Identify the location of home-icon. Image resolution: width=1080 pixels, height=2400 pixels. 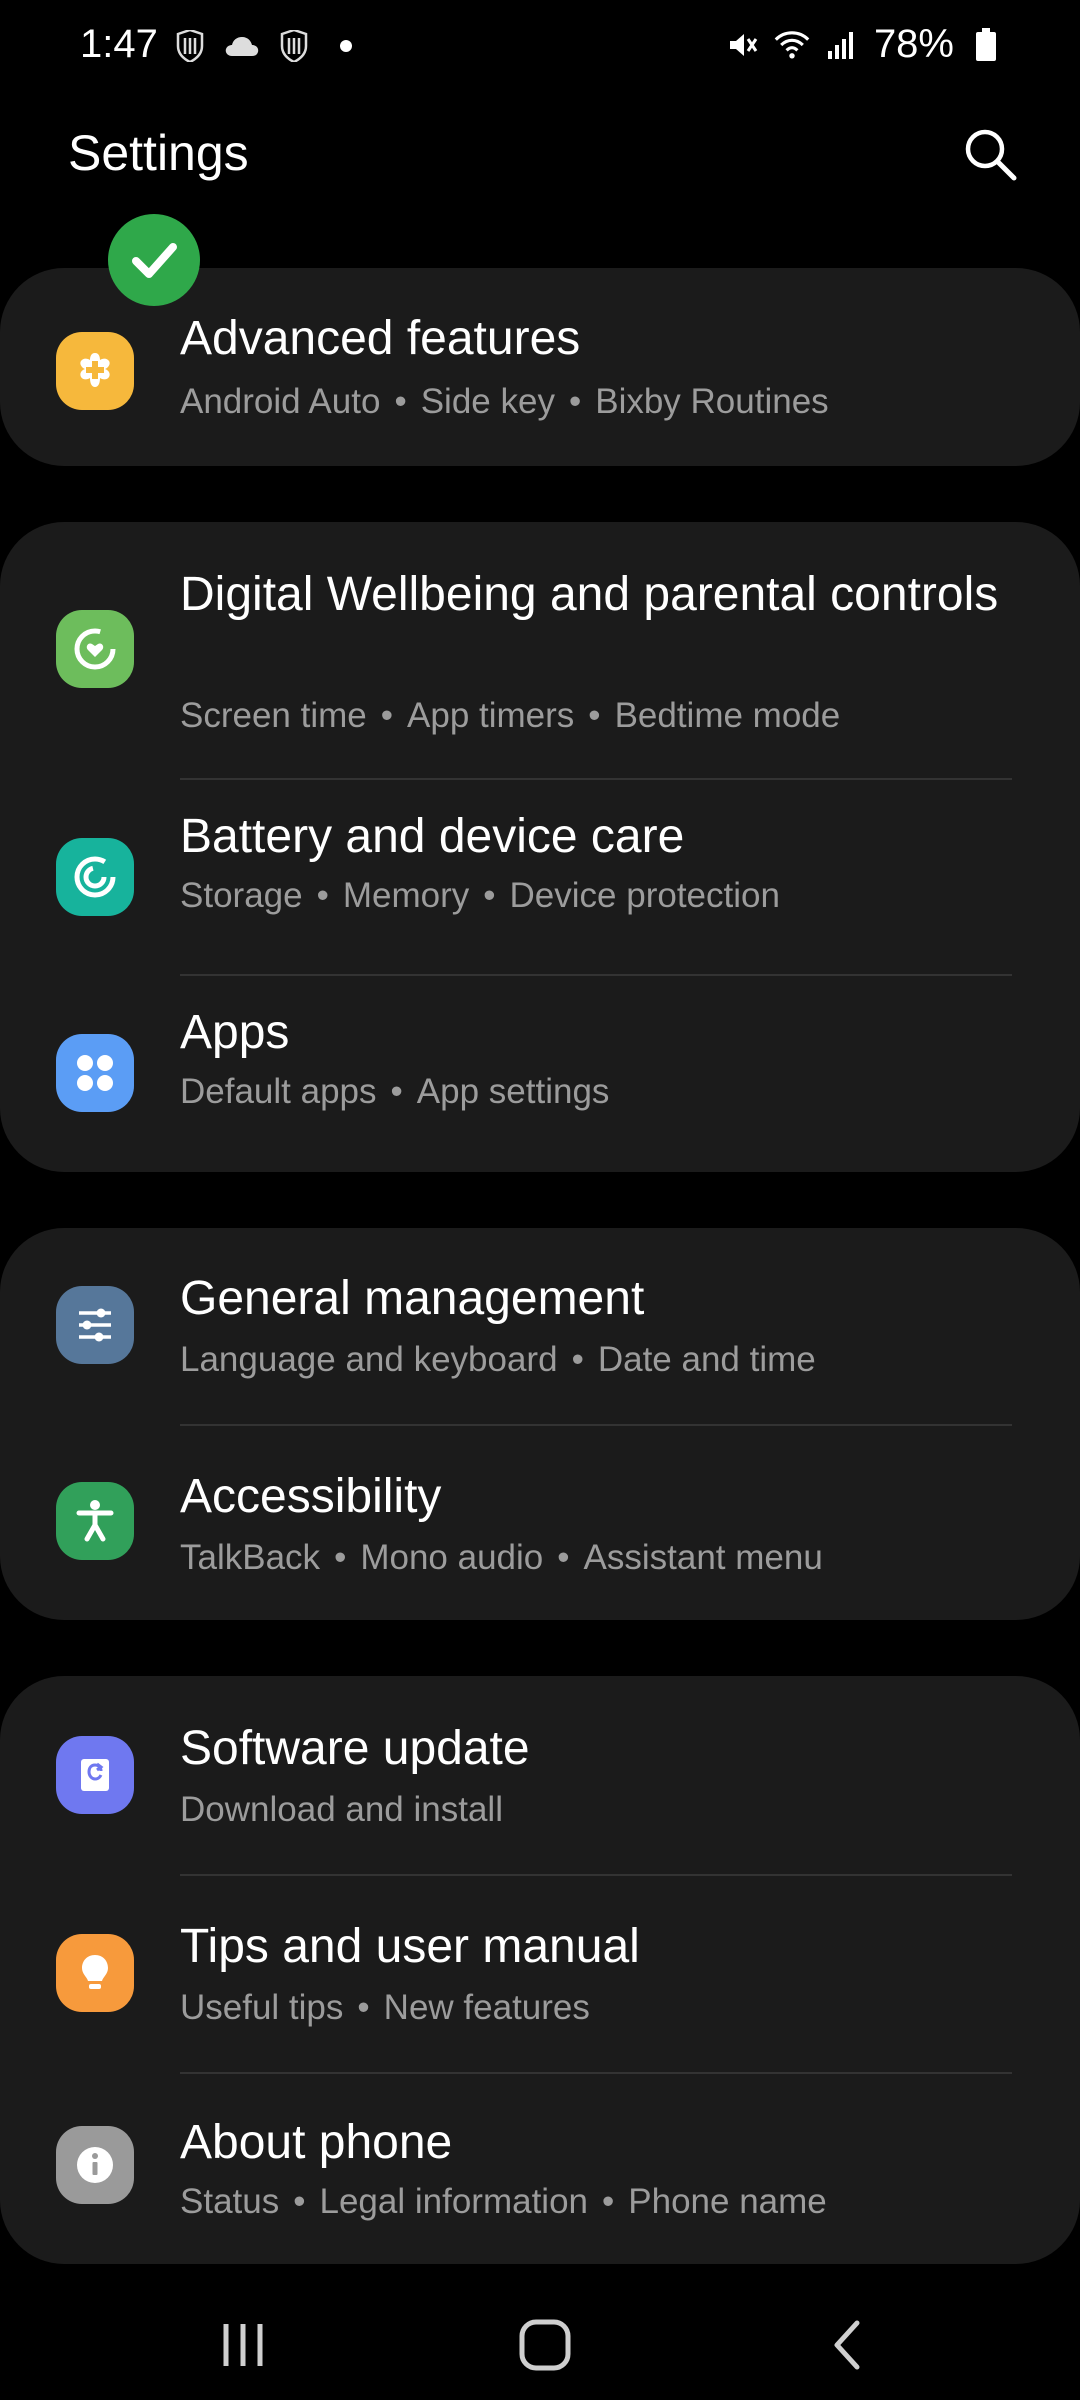
(545, 2345).